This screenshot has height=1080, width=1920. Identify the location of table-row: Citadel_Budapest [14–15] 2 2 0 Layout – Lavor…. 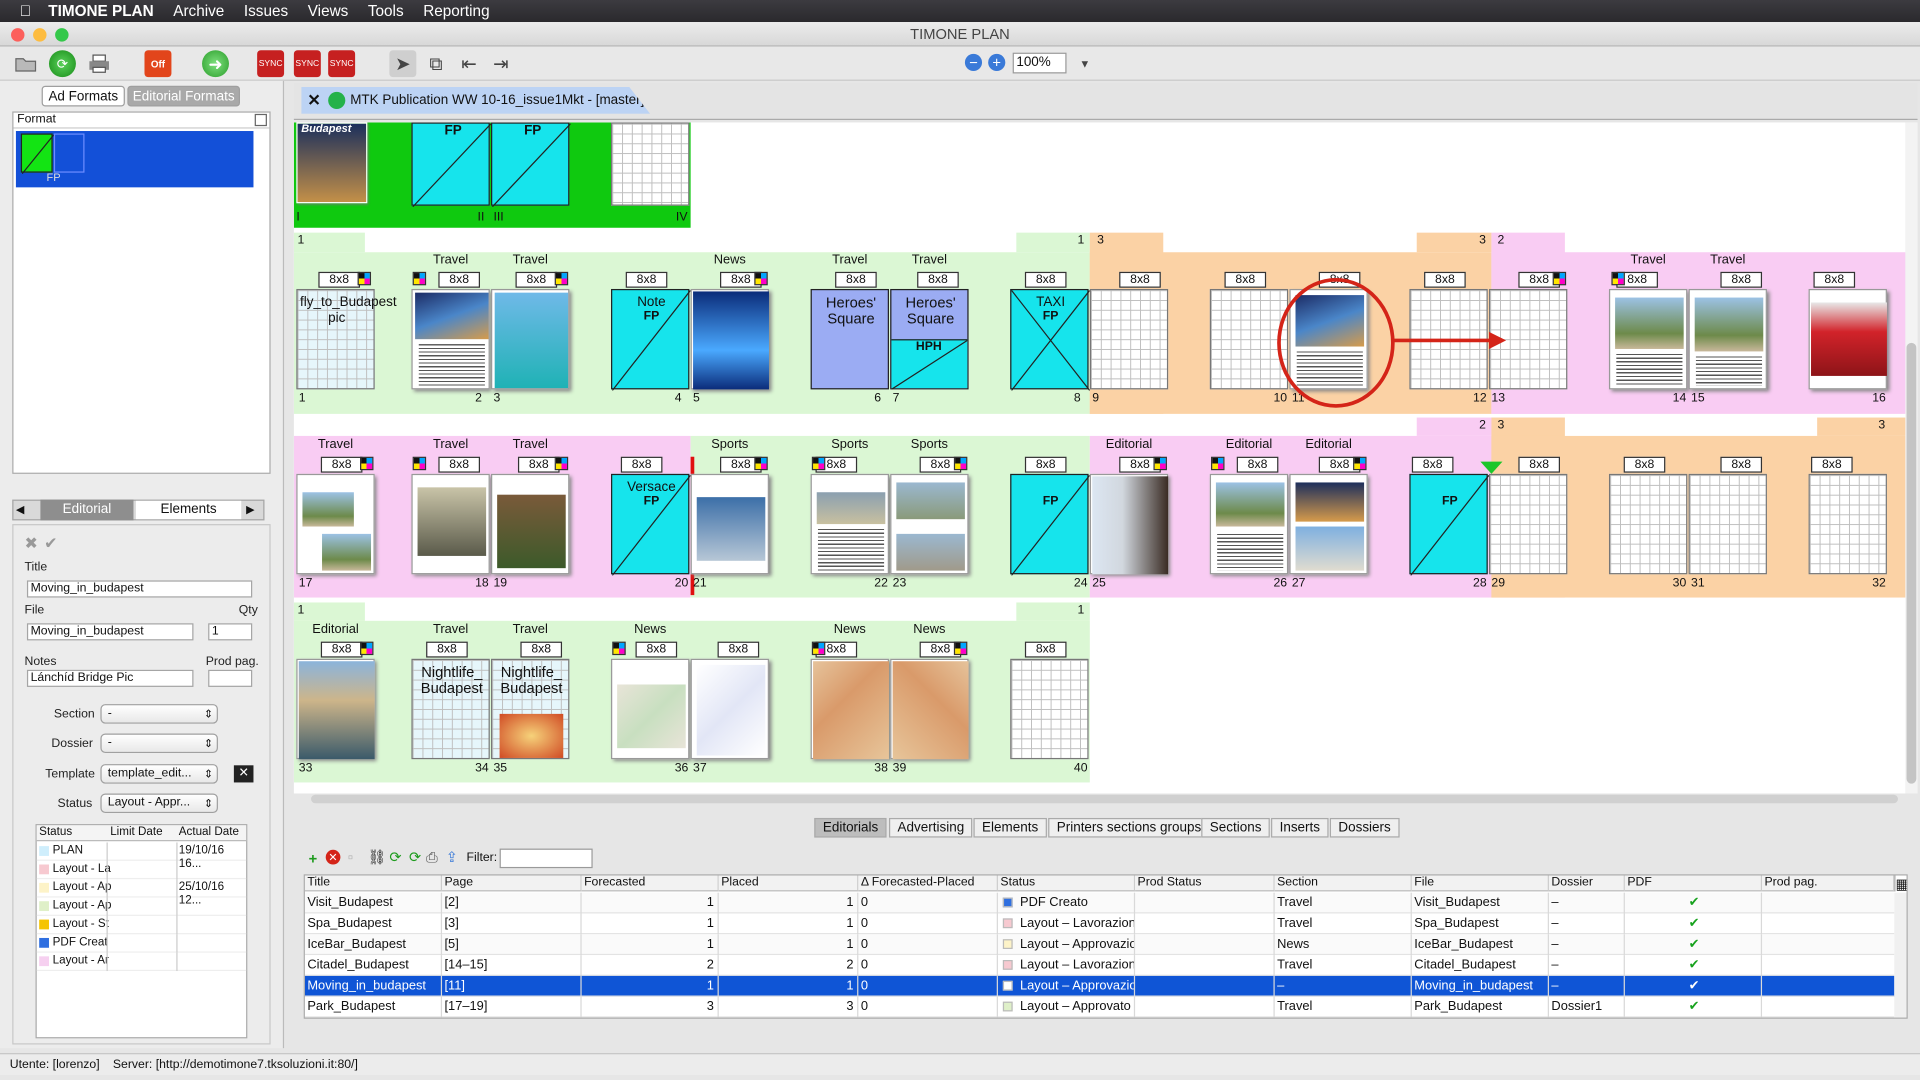
(1099, 965).